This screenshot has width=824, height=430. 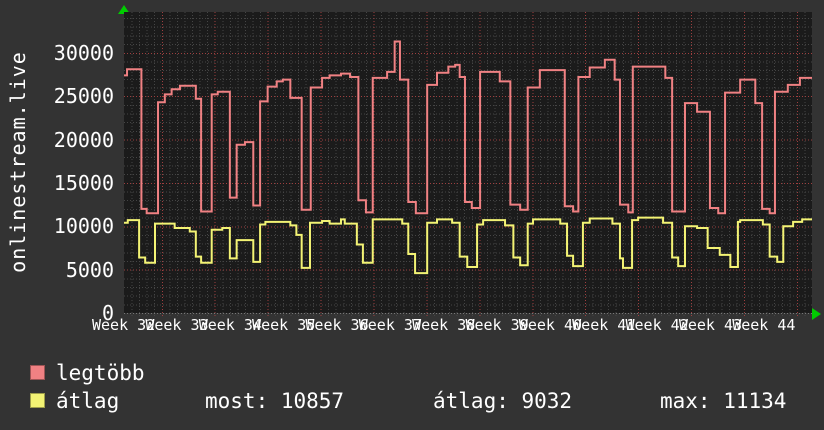 I want to click on y-tick-label: 20000, so click(x=83, y=139).